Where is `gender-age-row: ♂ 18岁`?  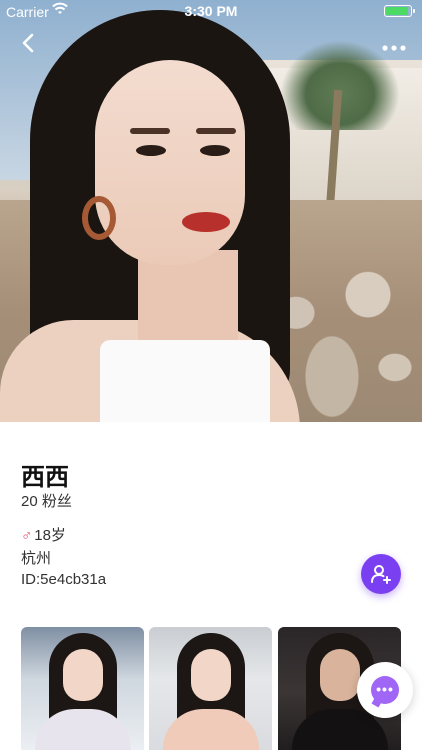
gender-age-row: ♂ 18岁 is located at coordinates (43, 534).